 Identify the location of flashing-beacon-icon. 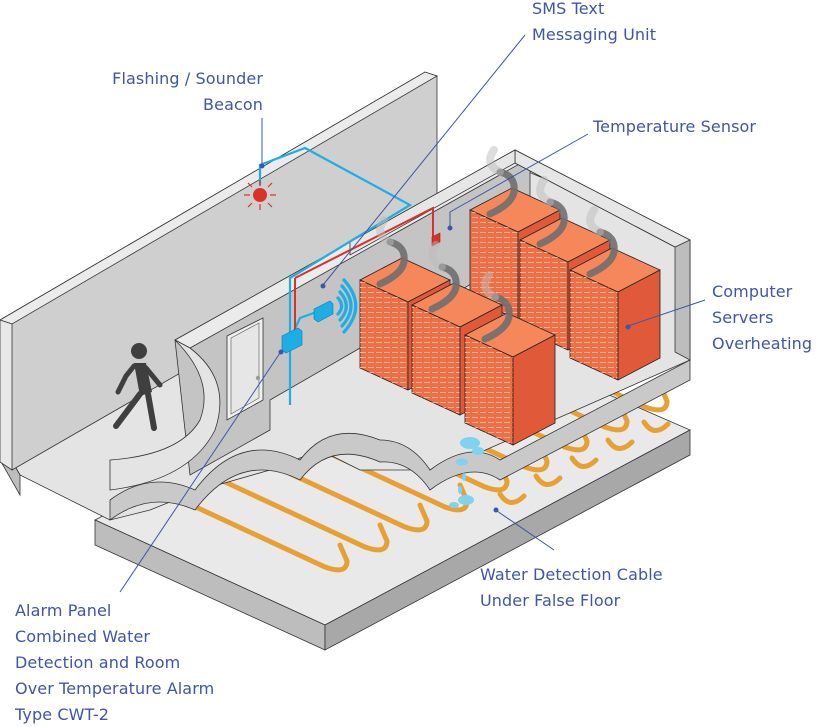
(260, 195).